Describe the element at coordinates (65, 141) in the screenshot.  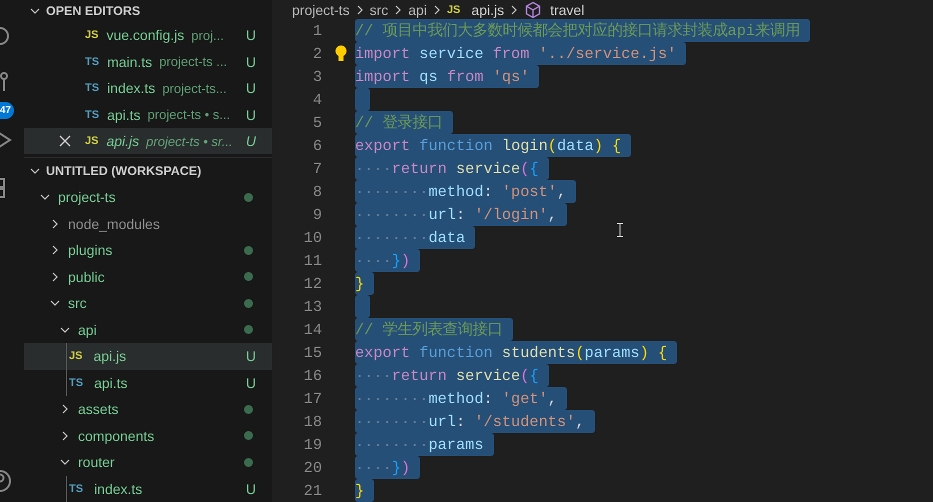
I see `close-icon` at that location.